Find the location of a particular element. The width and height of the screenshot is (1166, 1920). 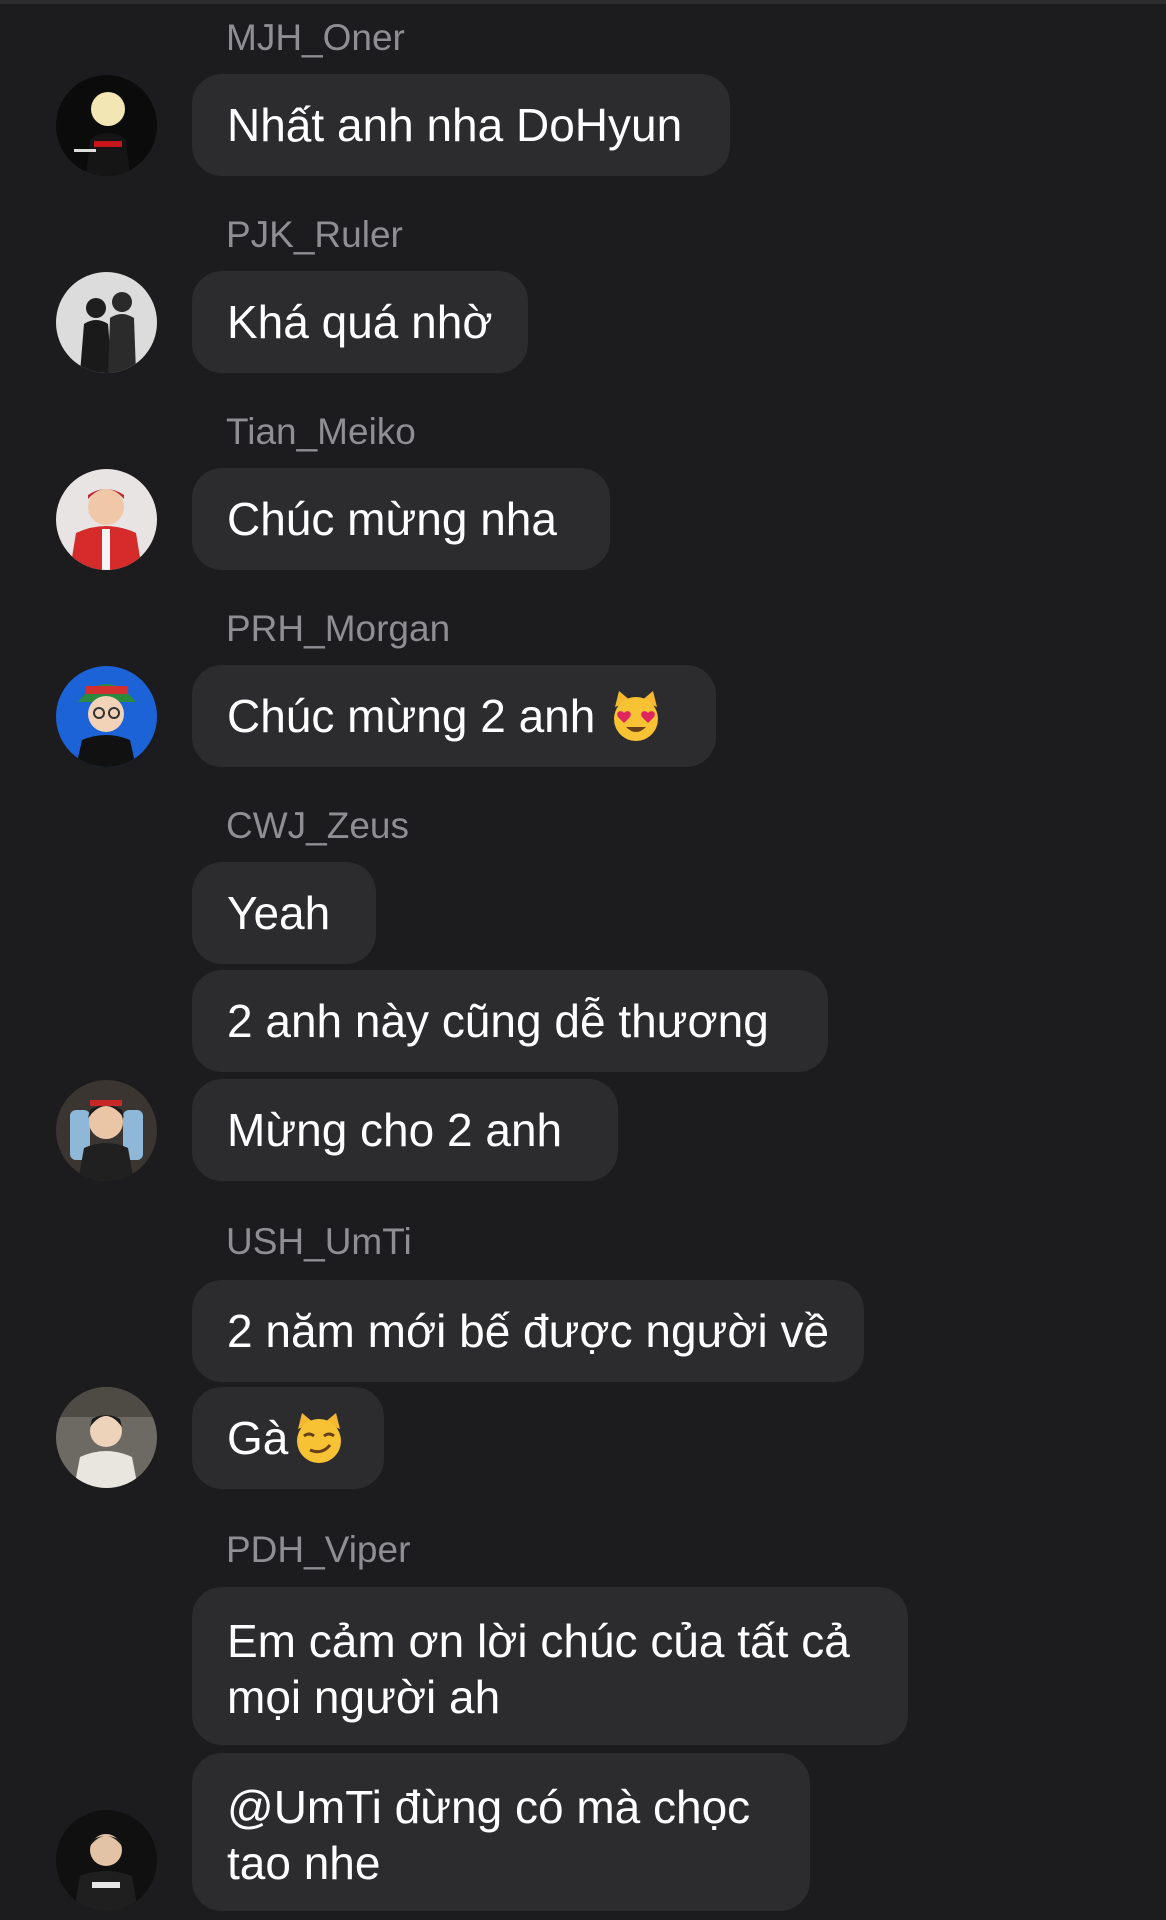

message-bubble: Nhất anh nha DoHyun is located at coordinates (461, 125).